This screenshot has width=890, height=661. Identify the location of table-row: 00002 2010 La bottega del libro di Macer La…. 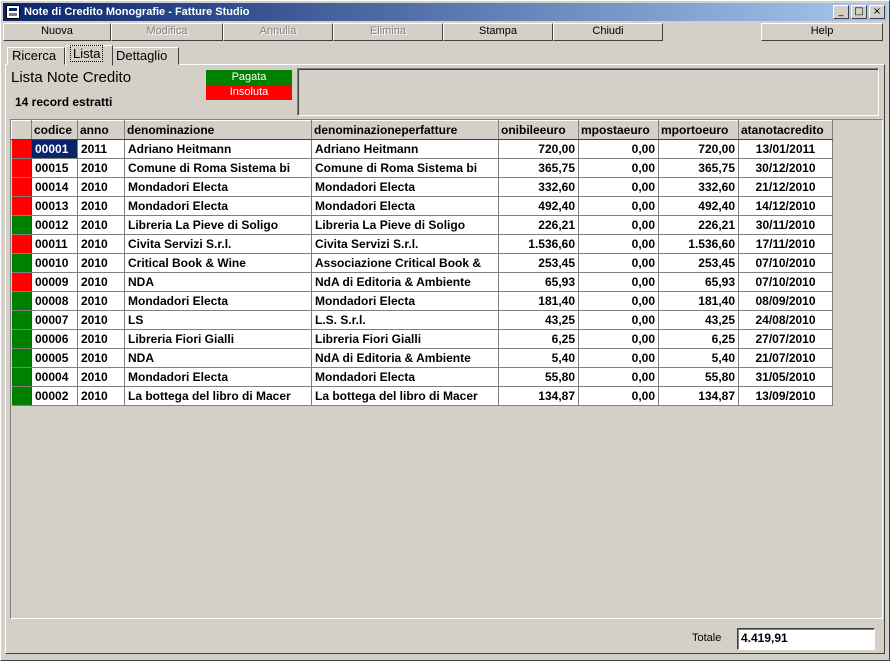
(422, 396).